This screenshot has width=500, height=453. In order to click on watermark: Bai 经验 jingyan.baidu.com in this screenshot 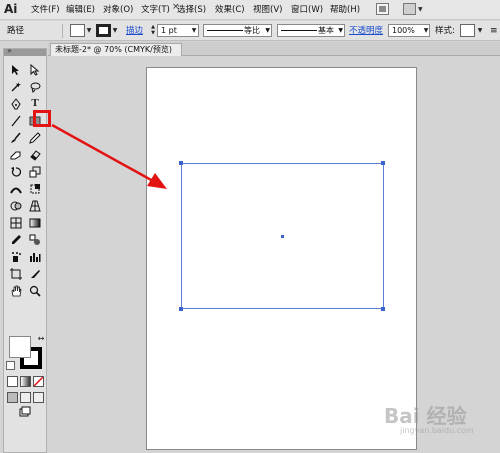, I will do `click(438, 425)`.